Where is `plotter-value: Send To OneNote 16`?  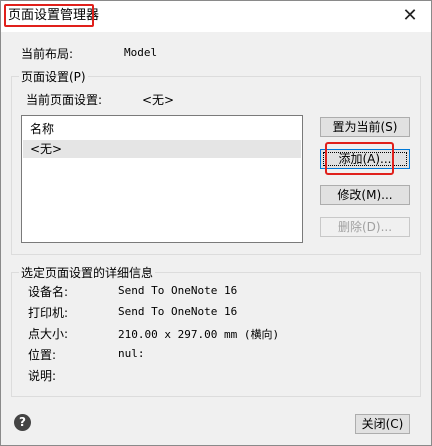
plotter-value: Send To OneNote 16 is located at coordinates (178, 311).